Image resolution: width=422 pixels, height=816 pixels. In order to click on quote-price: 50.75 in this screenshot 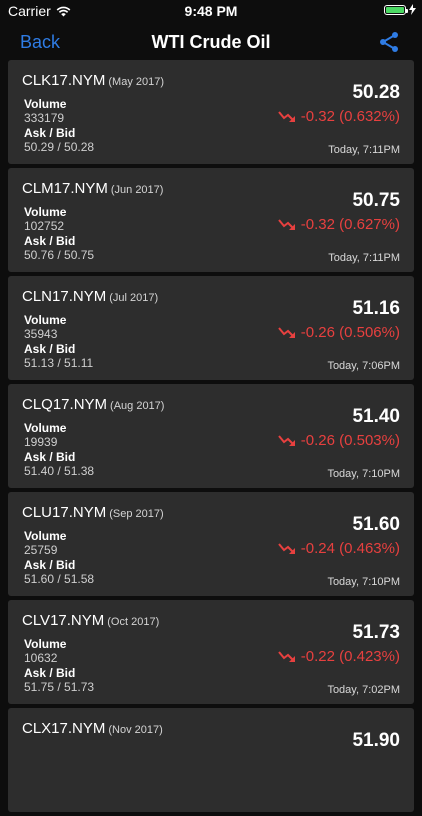, I will do `click(376, 200)`.